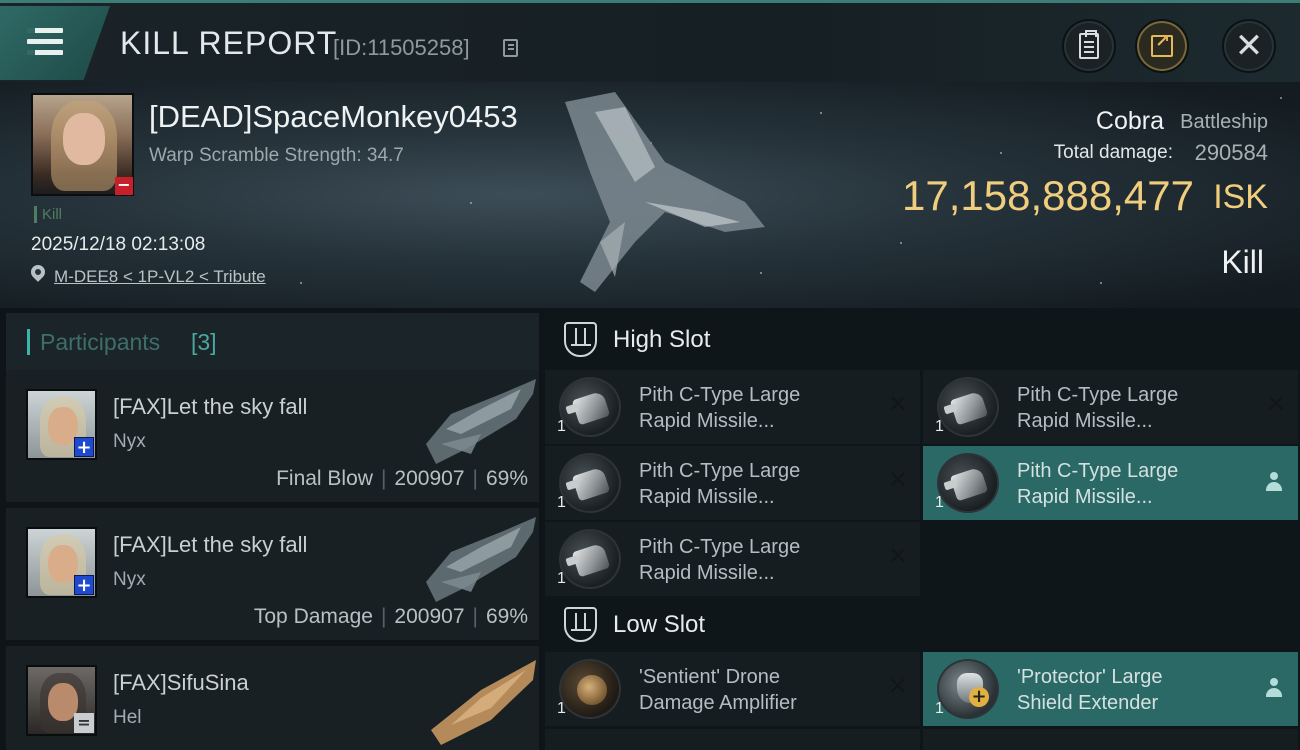 The image size is (1300, 750). What do you see at coordinates (1090, 690) in the screenshot?
I see `module-name: 'Protector' Large Shield Extender` at bounding box center [1090, 690].